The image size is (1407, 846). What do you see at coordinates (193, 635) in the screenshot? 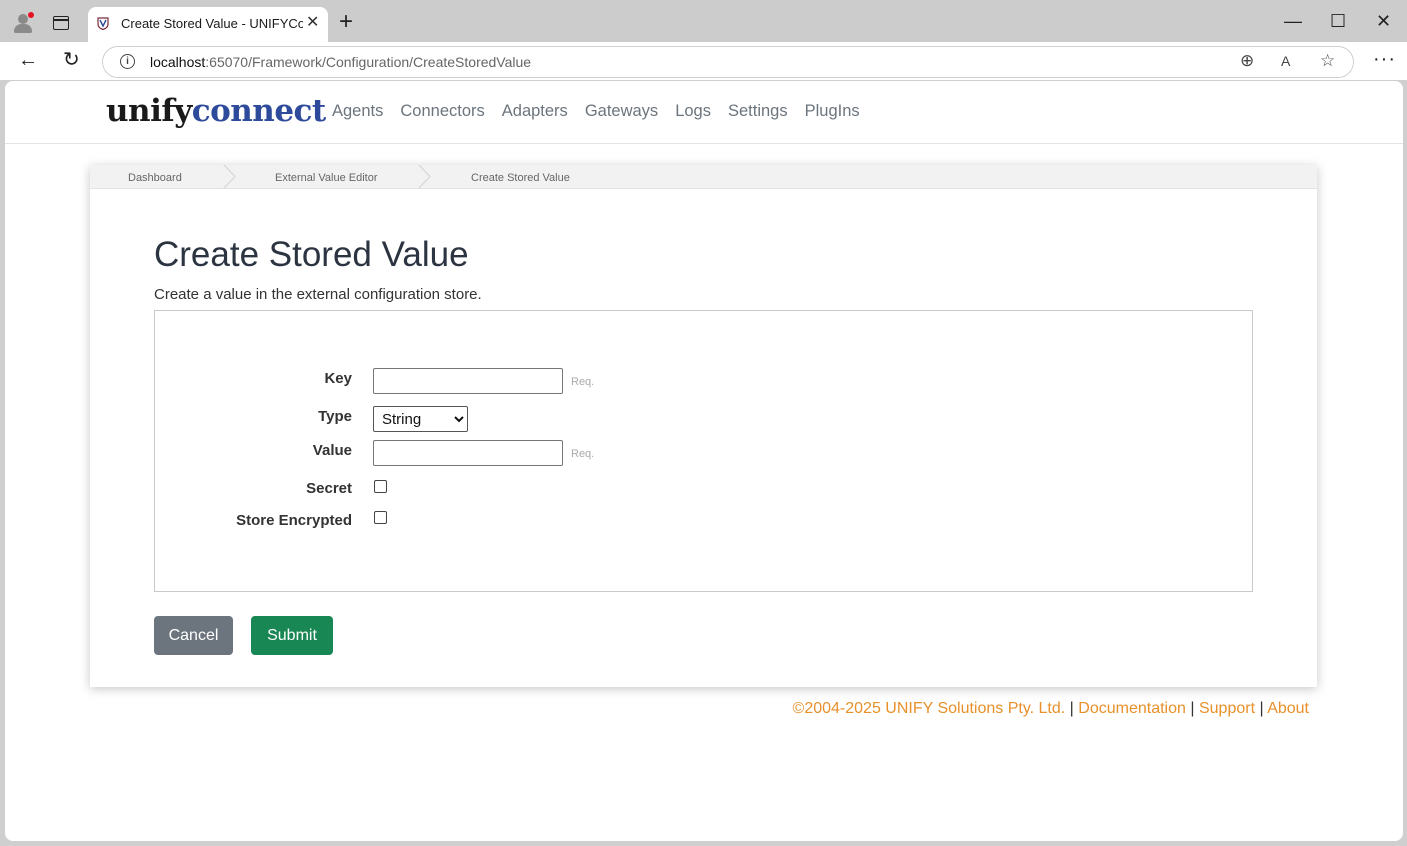
I see `cancel-button: Cancel` at bounding box center [193, 635].